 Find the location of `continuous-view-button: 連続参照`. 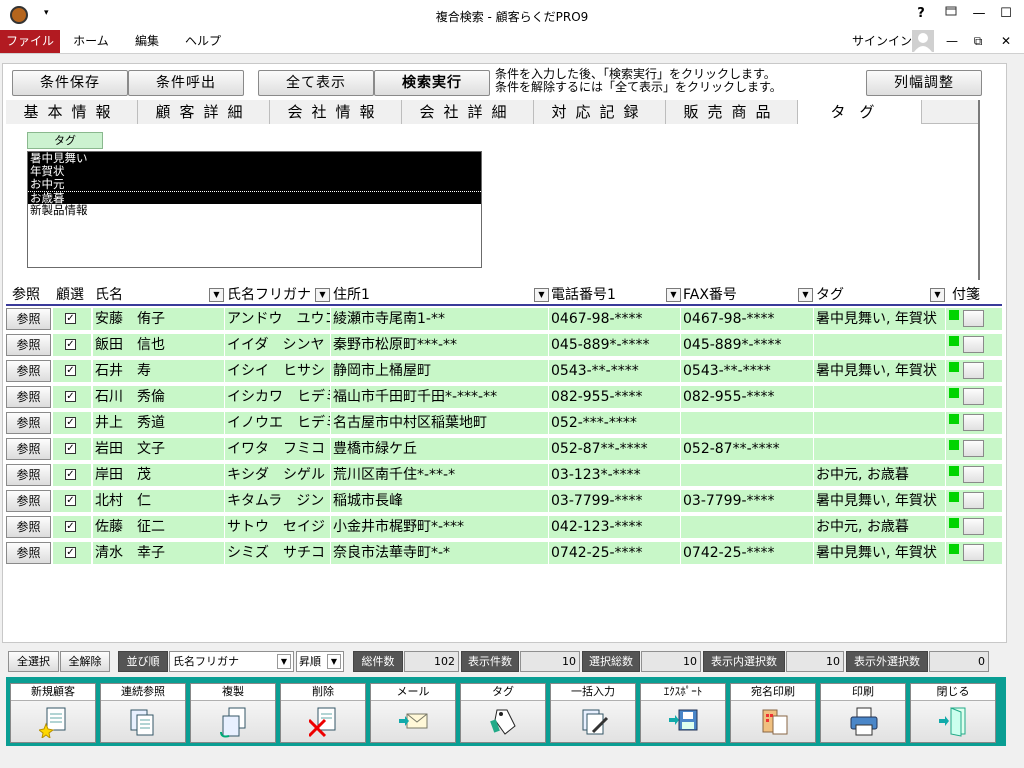

continuous-view-button: 連続参照 is located at coordinates (143, 713).